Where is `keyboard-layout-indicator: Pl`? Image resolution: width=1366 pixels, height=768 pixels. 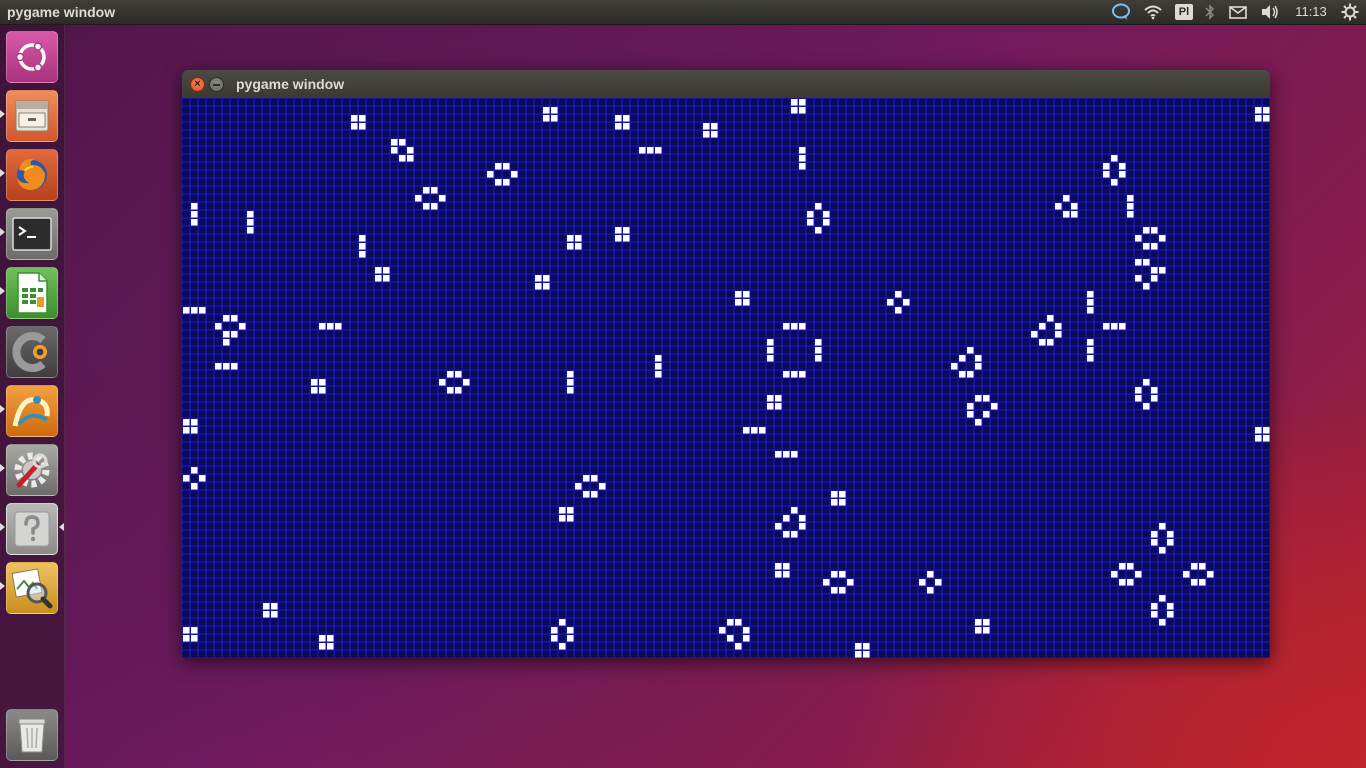 keyboard-layout-indicator: Pl is located at coordinates (1184, 12).